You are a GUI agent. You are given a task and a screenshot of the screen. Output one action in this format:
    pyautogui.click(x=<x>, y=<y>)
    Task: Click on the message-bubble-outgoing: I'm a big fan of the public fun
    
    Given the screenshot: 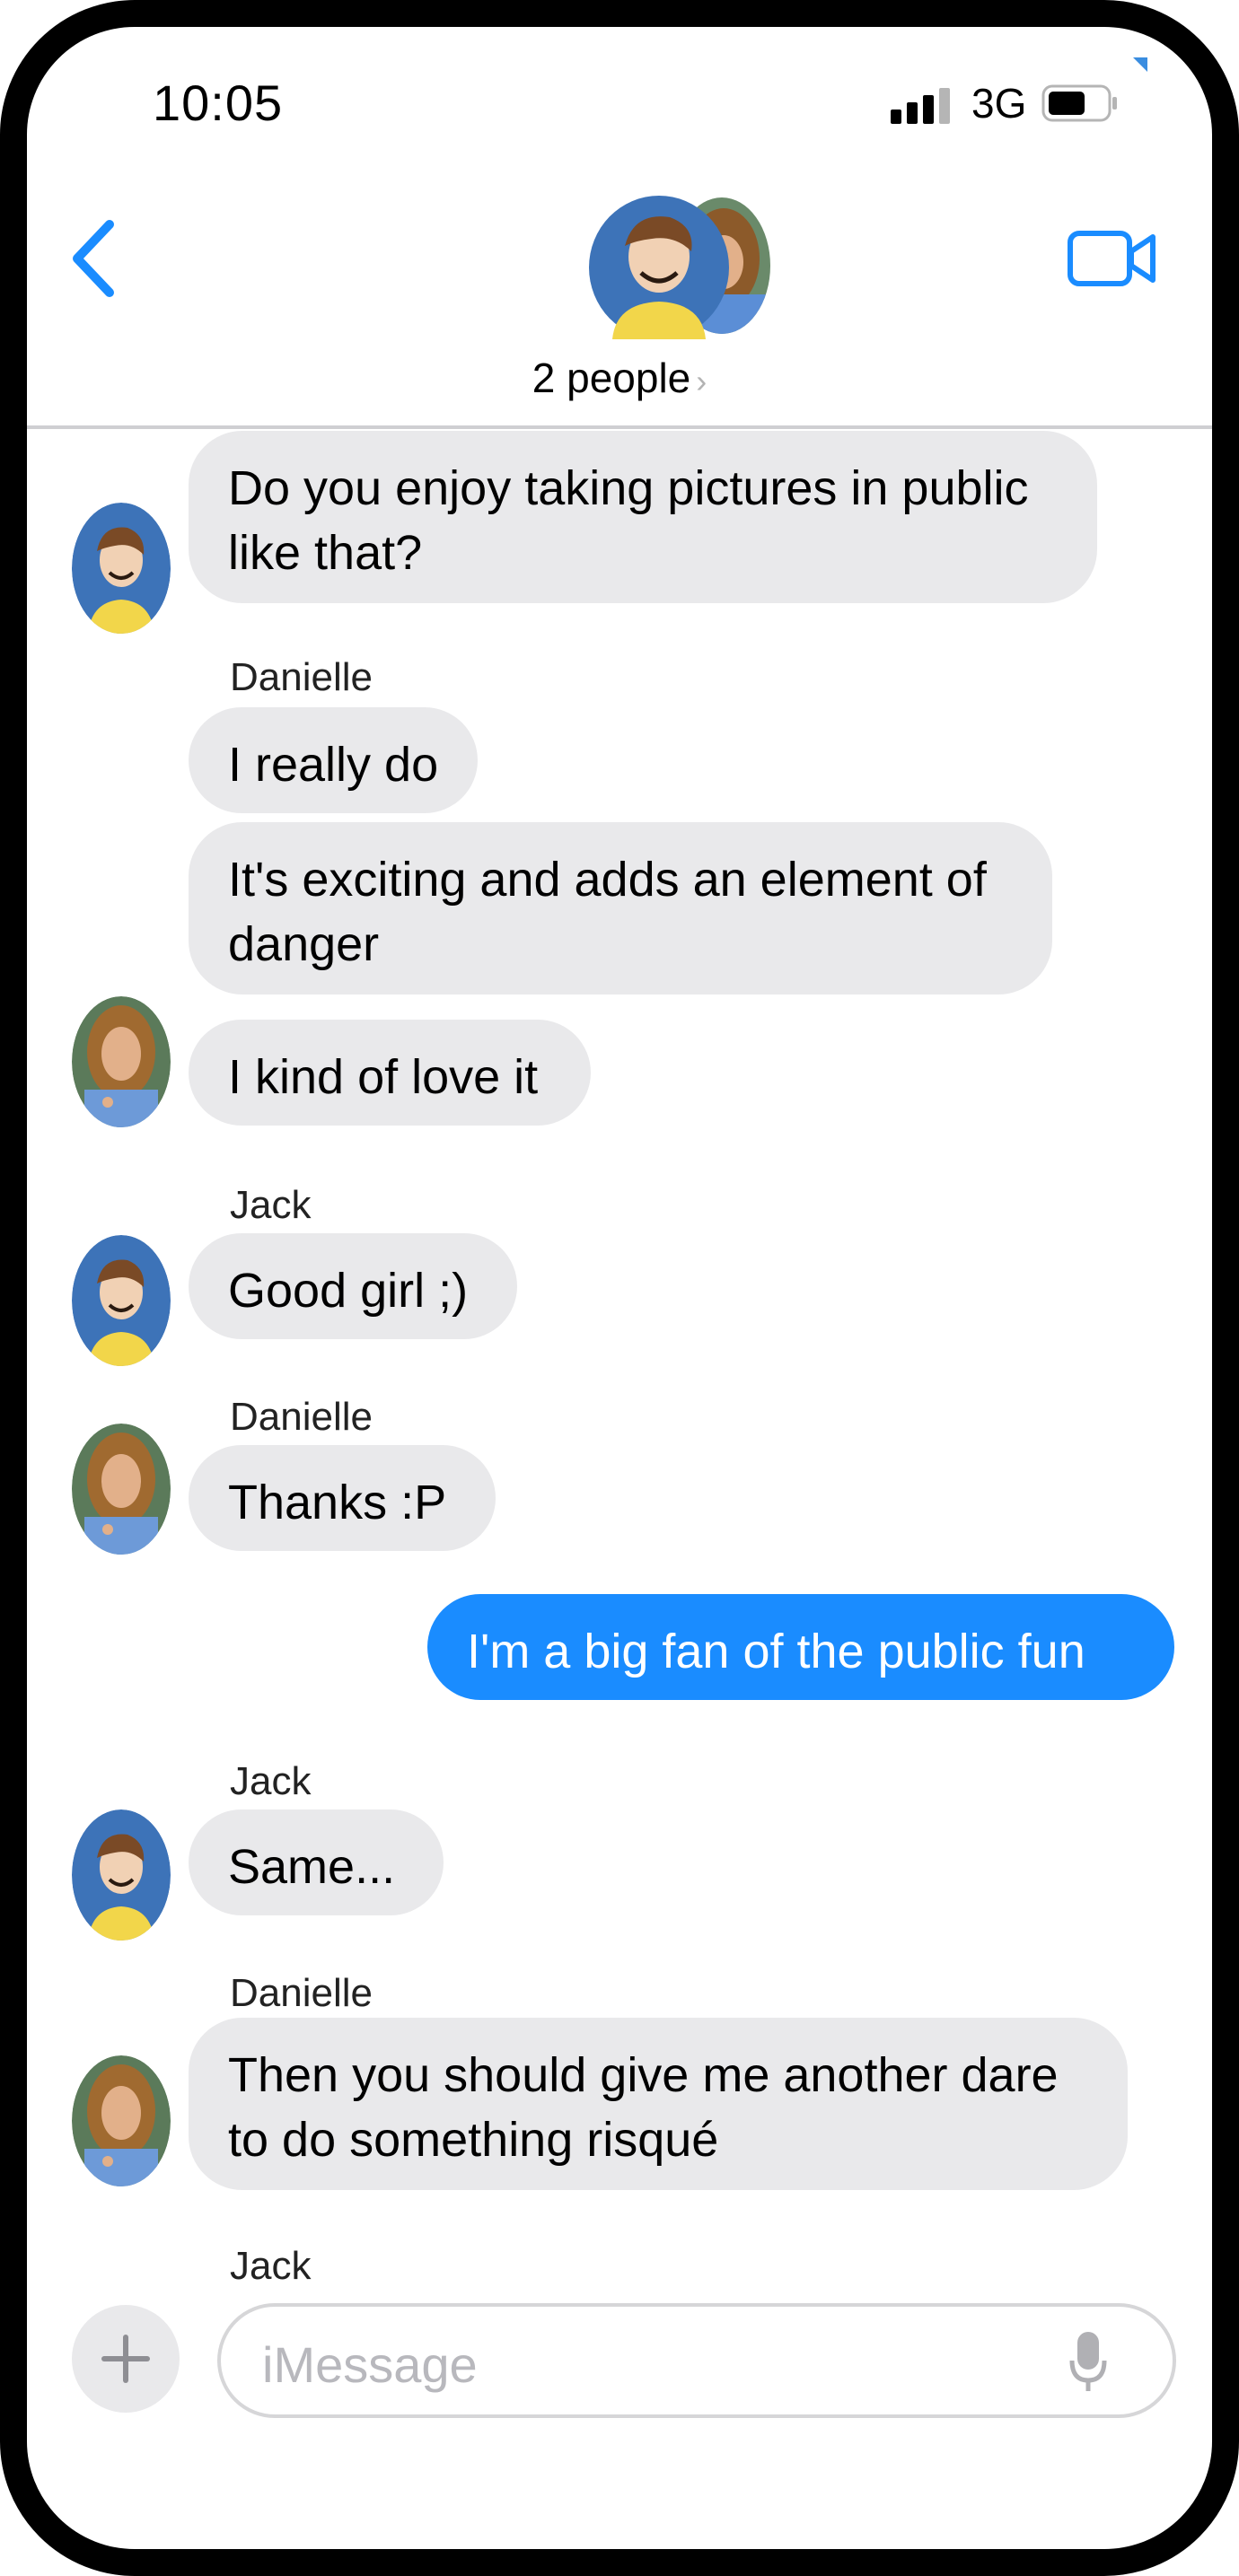 What is the action you would take?
    pyautogui.click(x=800, y=1647)
    